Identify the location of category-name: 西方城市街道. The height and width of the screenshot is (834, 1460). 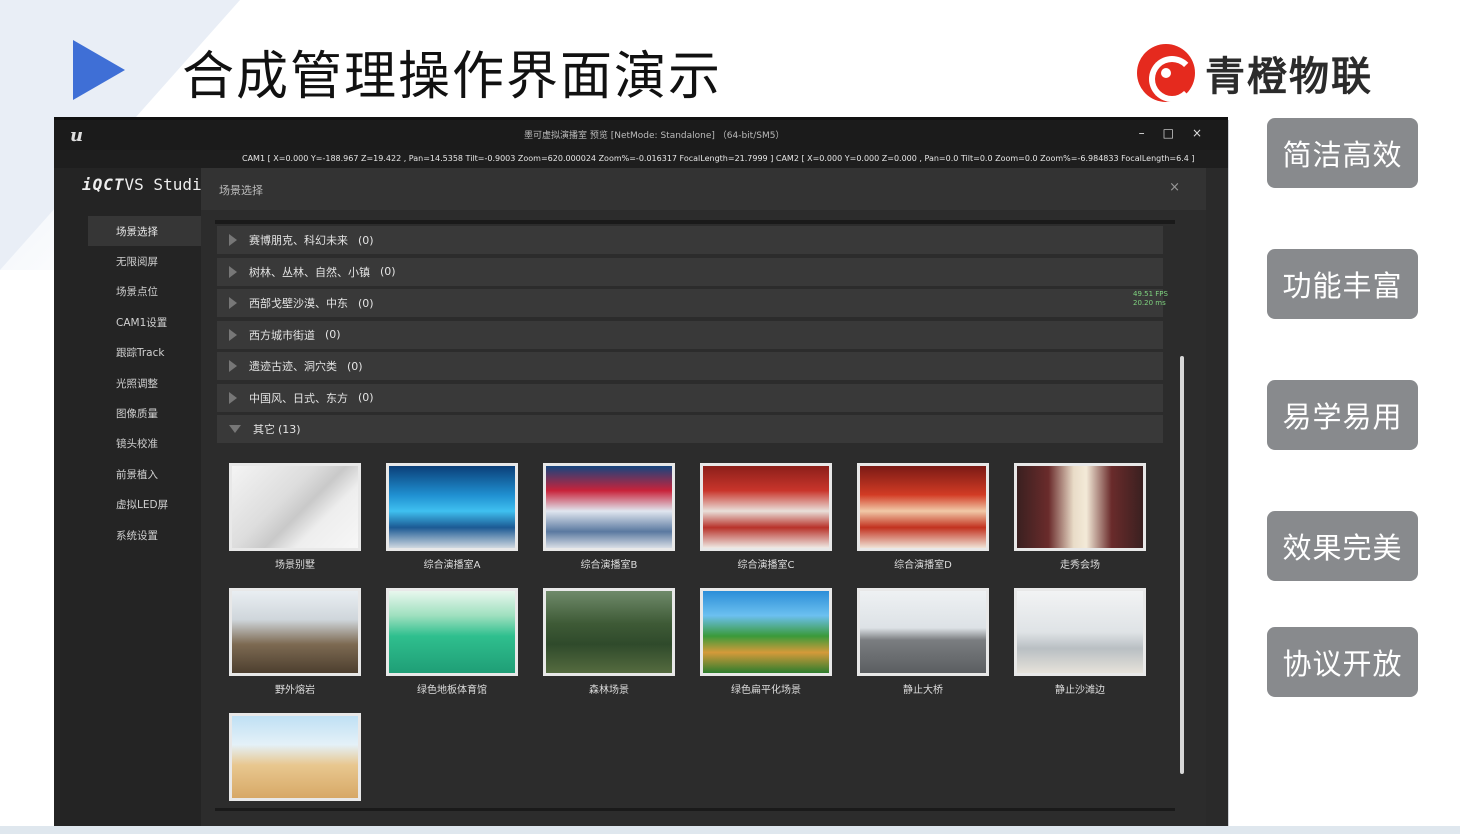
(282, 335).